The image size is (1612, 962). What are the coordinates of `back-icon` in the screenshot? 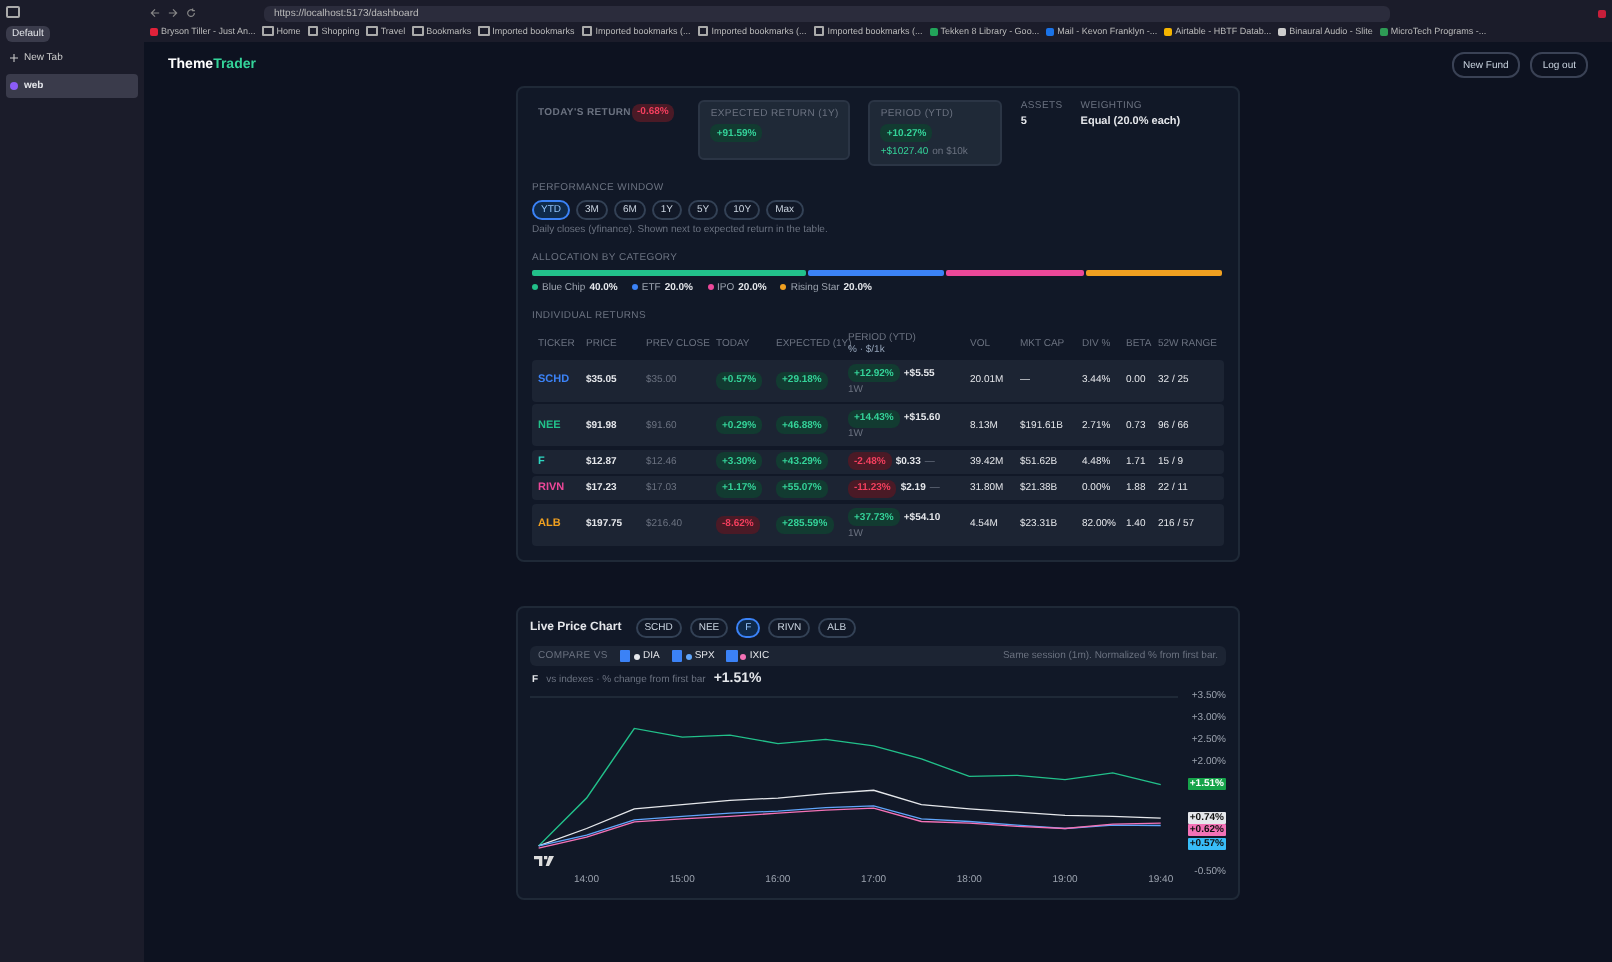 It's located at (155, 13).